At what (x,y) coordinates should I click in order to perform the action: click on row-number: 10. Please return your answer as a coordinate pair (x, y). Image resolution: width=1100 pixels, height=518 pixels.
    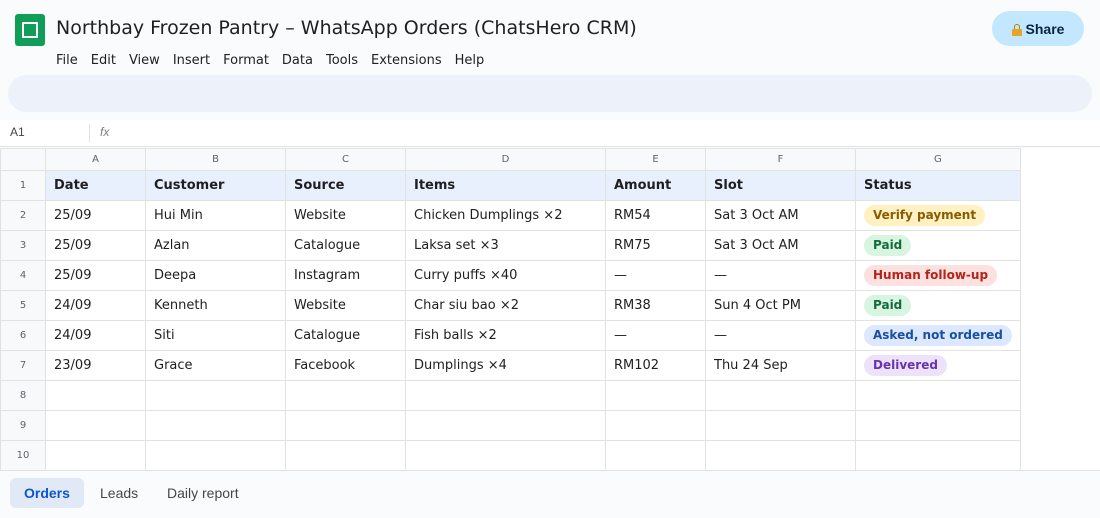
    Looking at the image, I should click on (23, 455).